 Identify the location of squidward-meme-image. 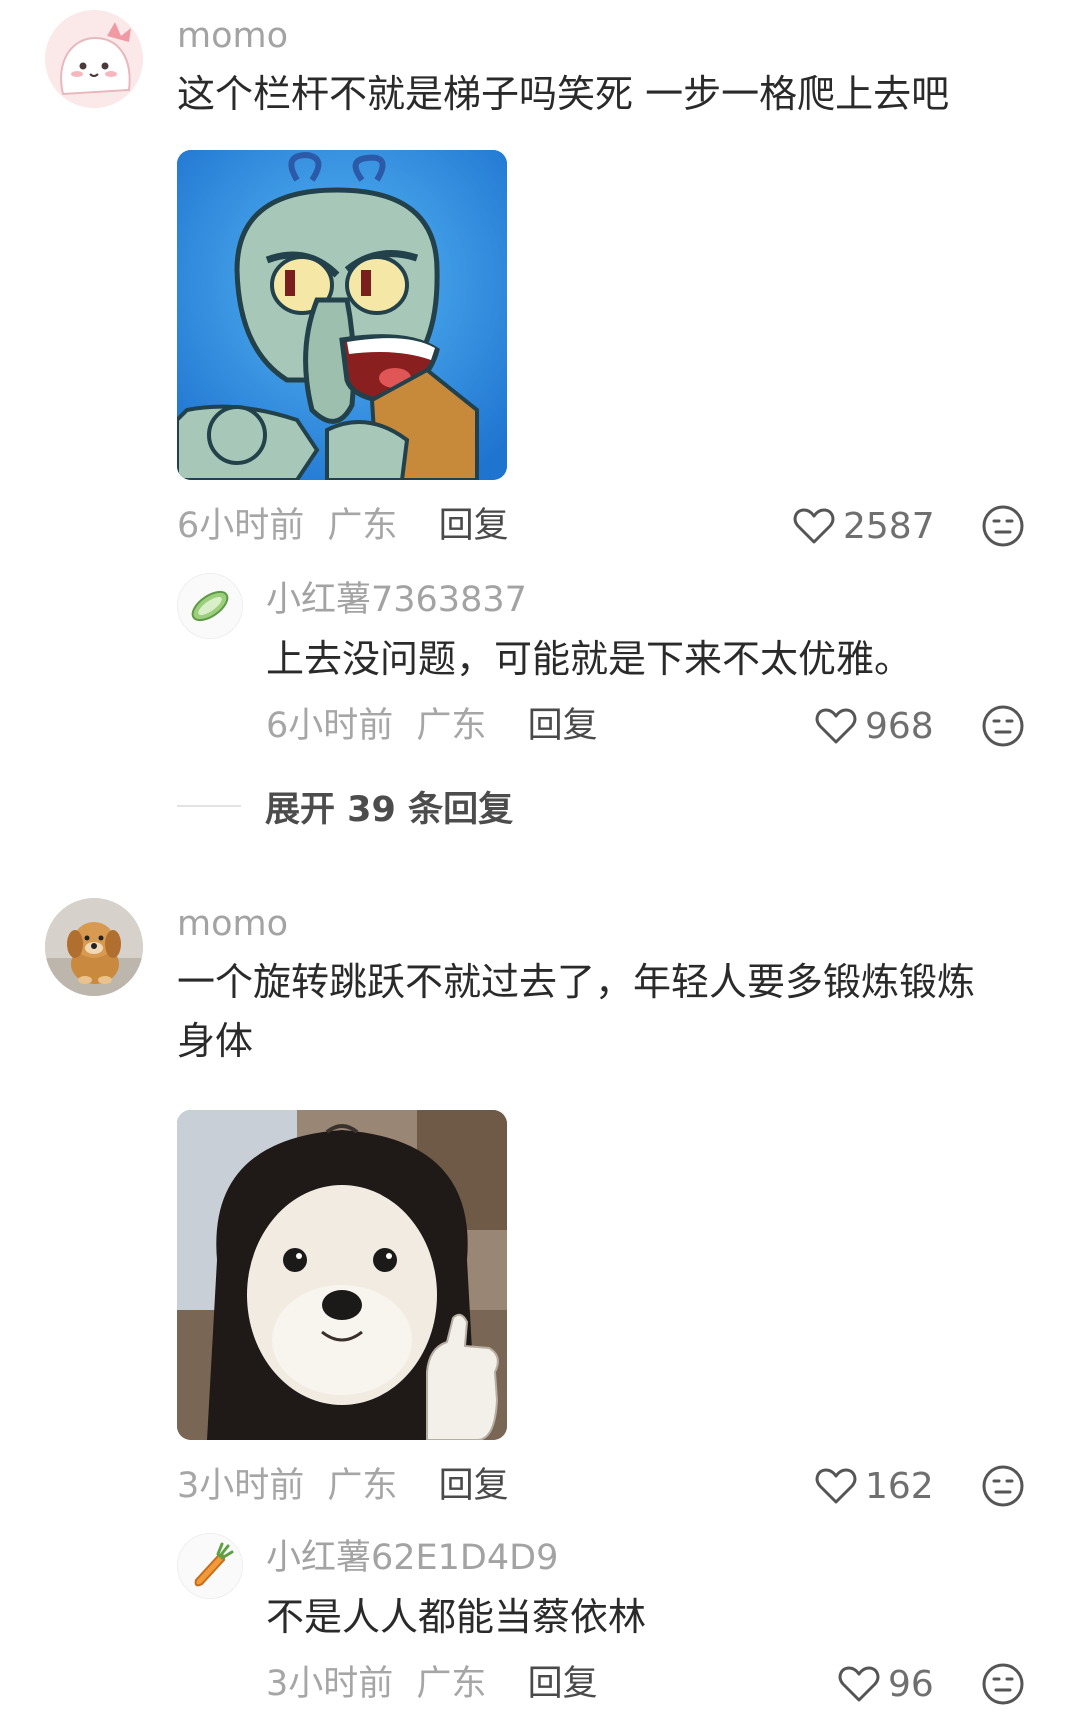
(342, 315).